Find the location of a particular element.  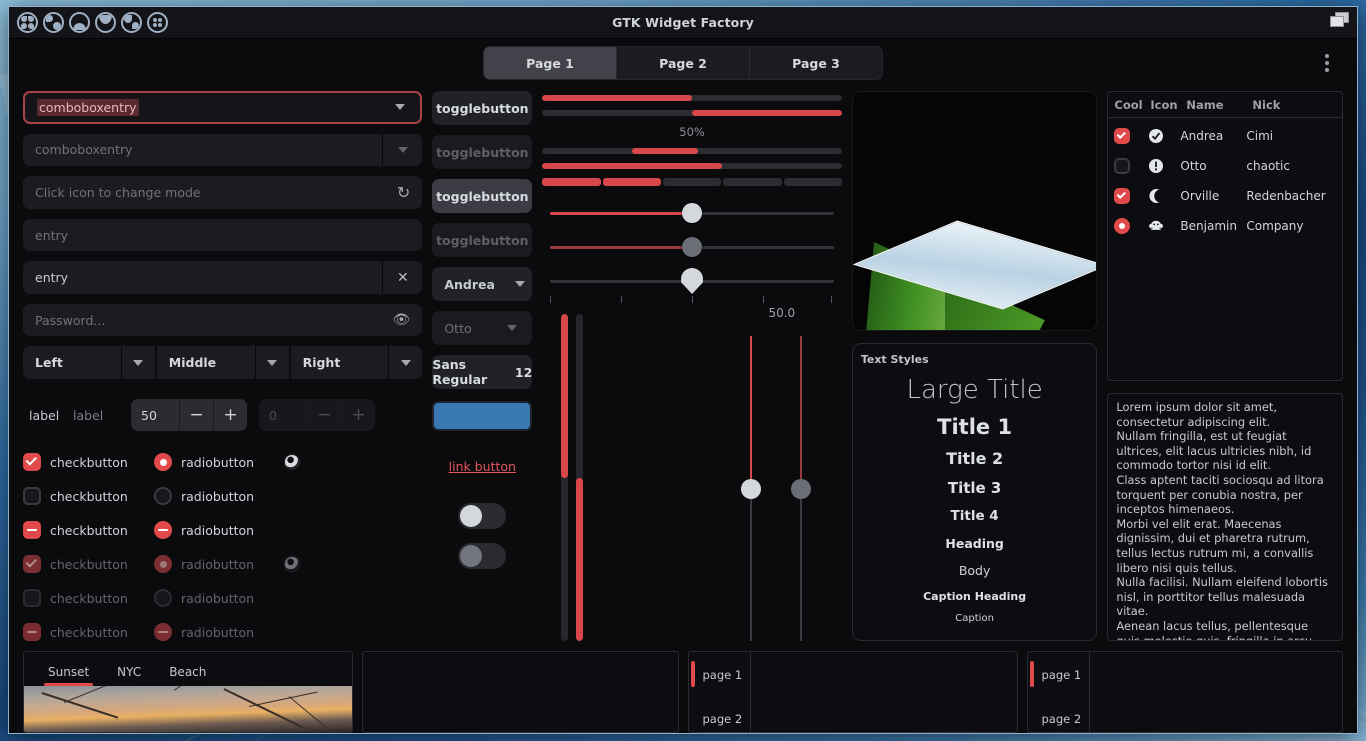

radiobutton-checked: radiobutton is located at coordinates (215, 462).